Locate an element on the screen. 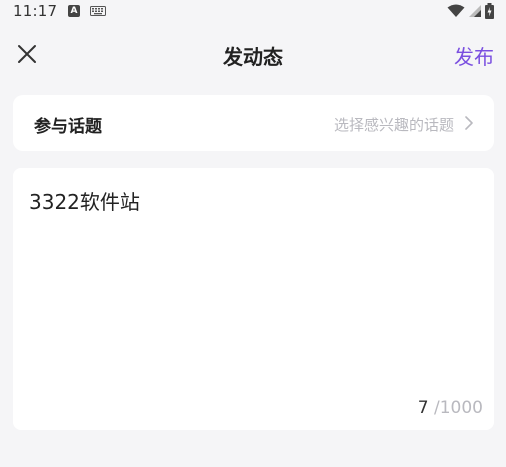 The image size is (506, 467). publish-button: 发布 is located at coordinates (474, 55).